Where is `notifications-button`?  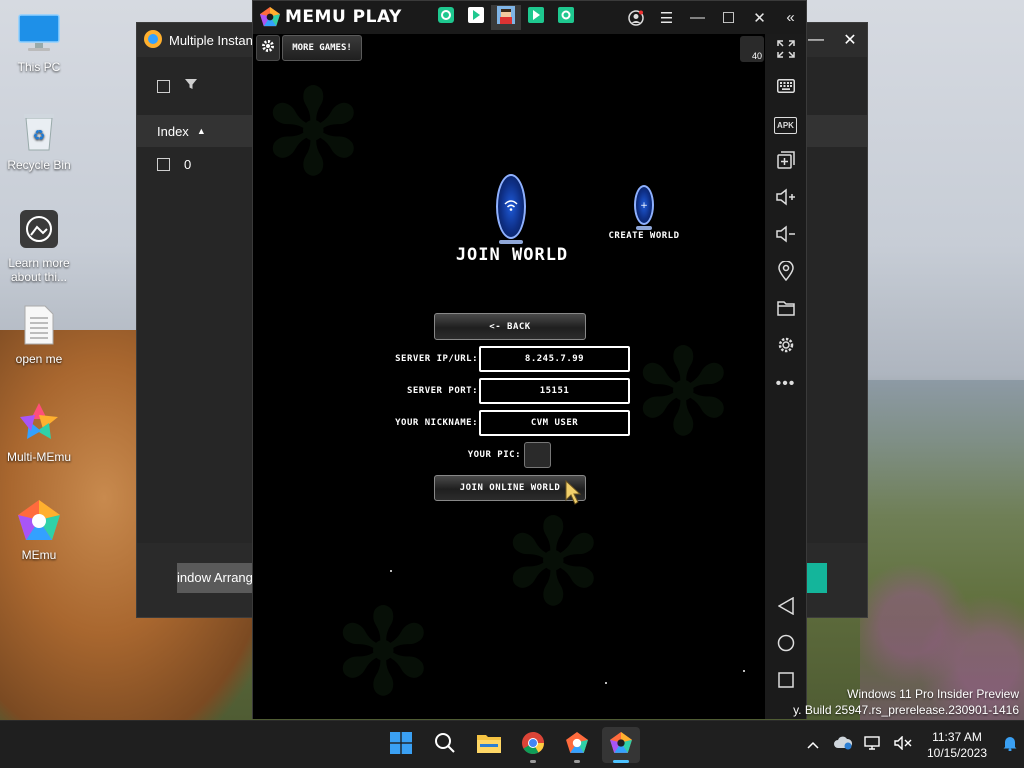
notifications-button is located at coordinates (1010, 744).